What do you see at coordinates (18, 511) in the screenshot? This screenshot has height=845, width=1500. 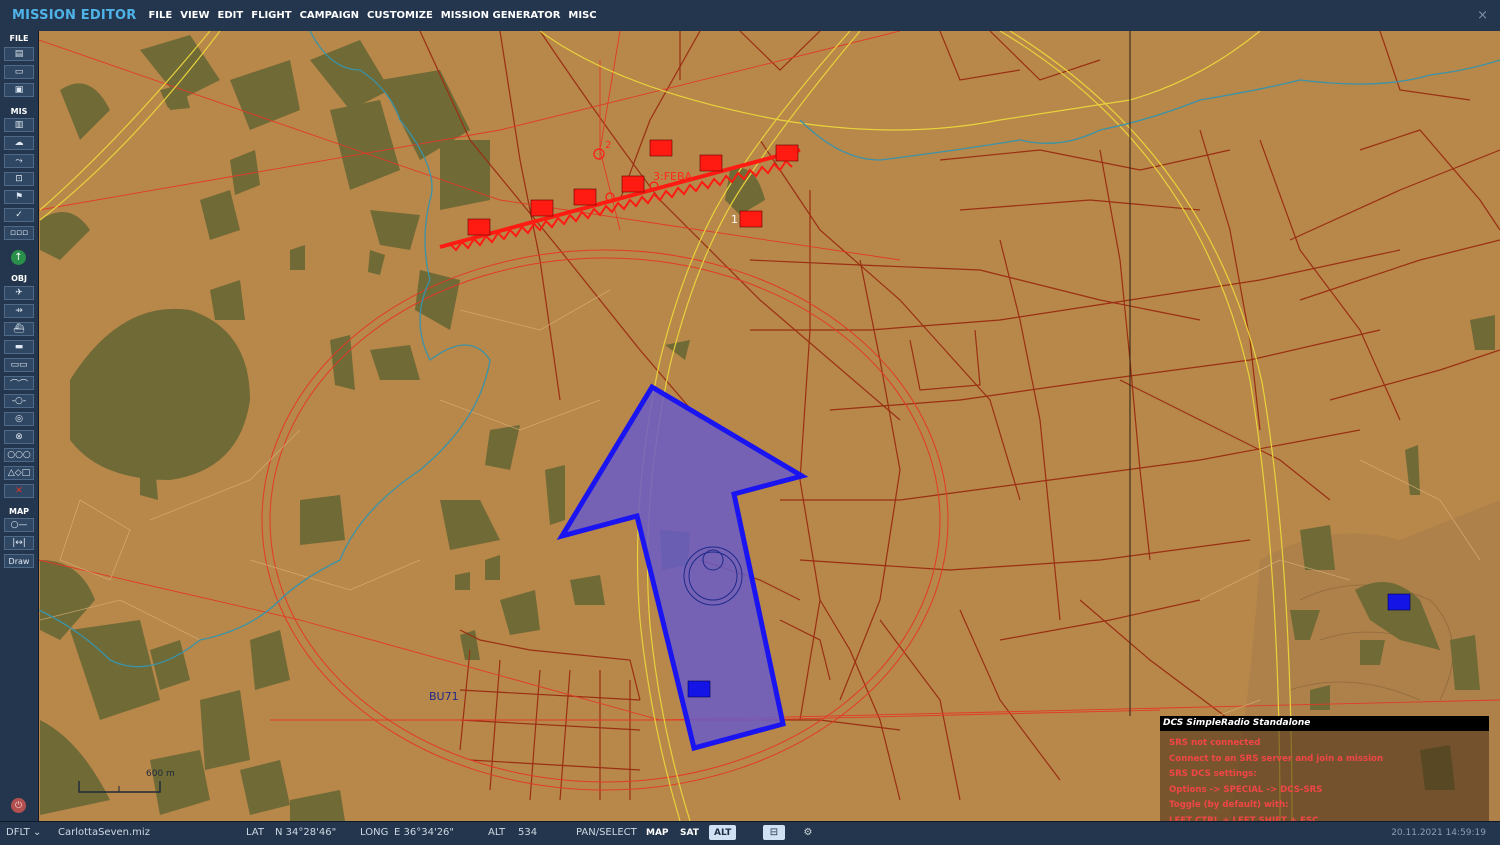 I see `section-map-label: MAP` at bounding box center [18, 511].